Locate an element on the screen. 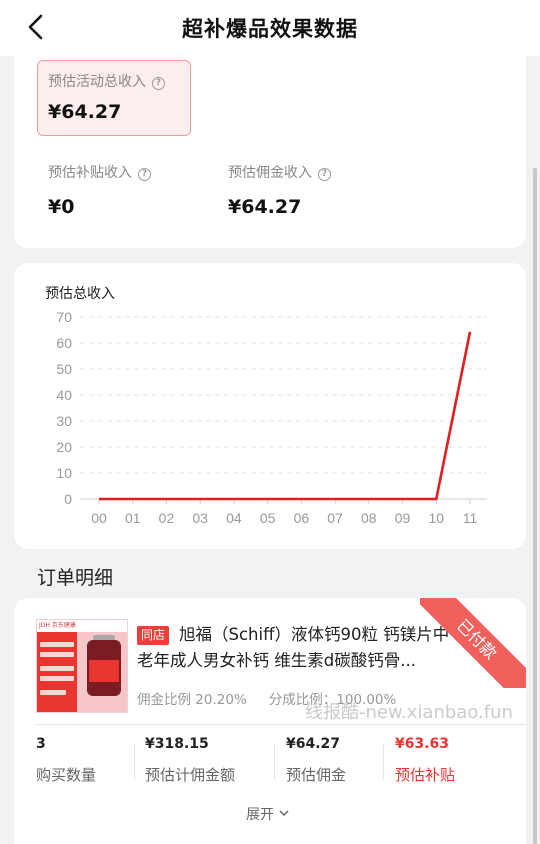 This screenshot has width=540, height=844. status-ribbon-wrap: 已付款 is located at coordinates (473, 643).